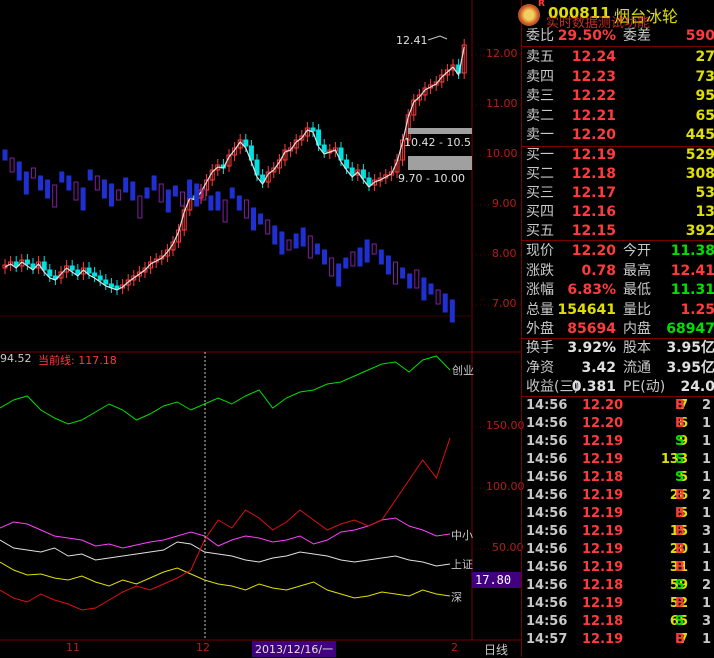 The image size is (714, 658). What do you see at coordinates (540, 290) in the screenshot?
I see `stat-label: 涨幅` at bounding box center [540, 290].